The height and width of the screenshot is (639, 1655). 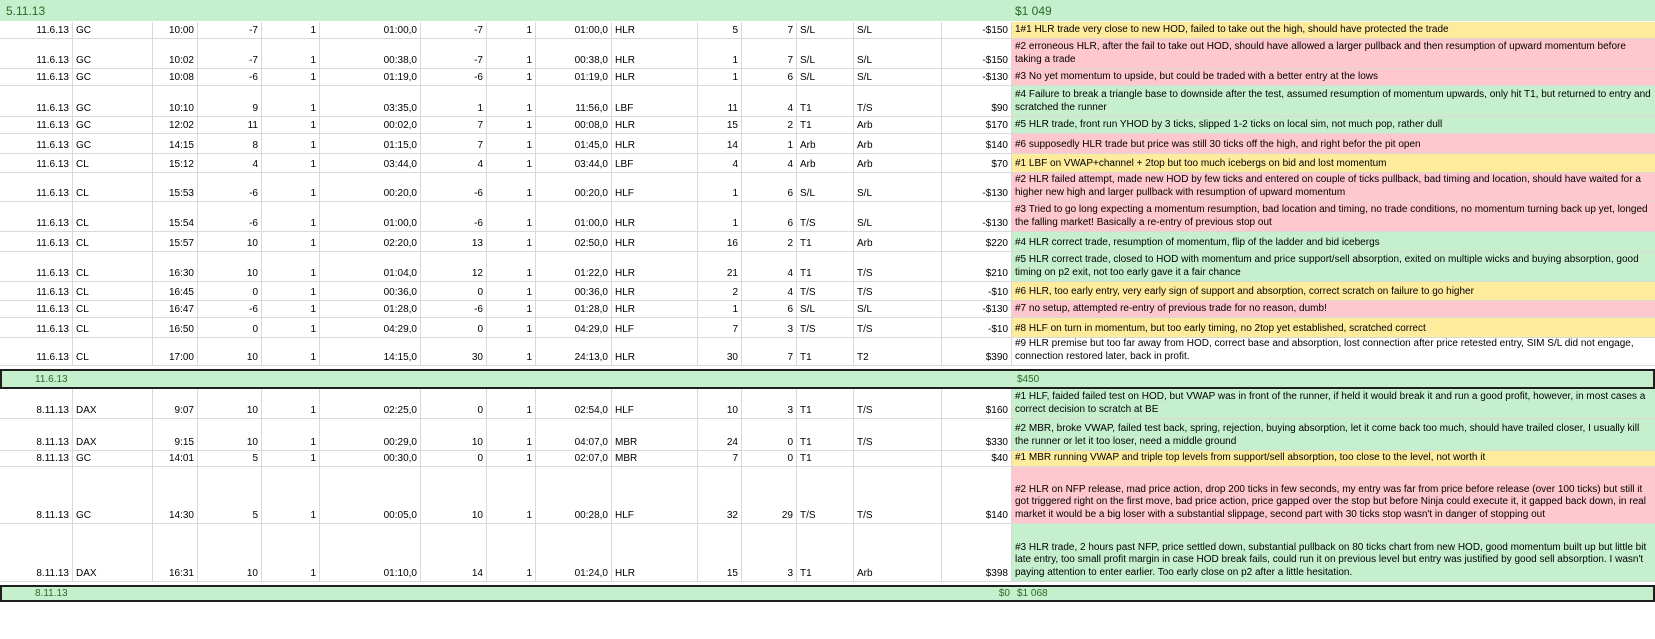 What do you see at coordinates (977, 101) in the screenshot?
I see `profit-loss: $90` at bounding box center [977, 101].